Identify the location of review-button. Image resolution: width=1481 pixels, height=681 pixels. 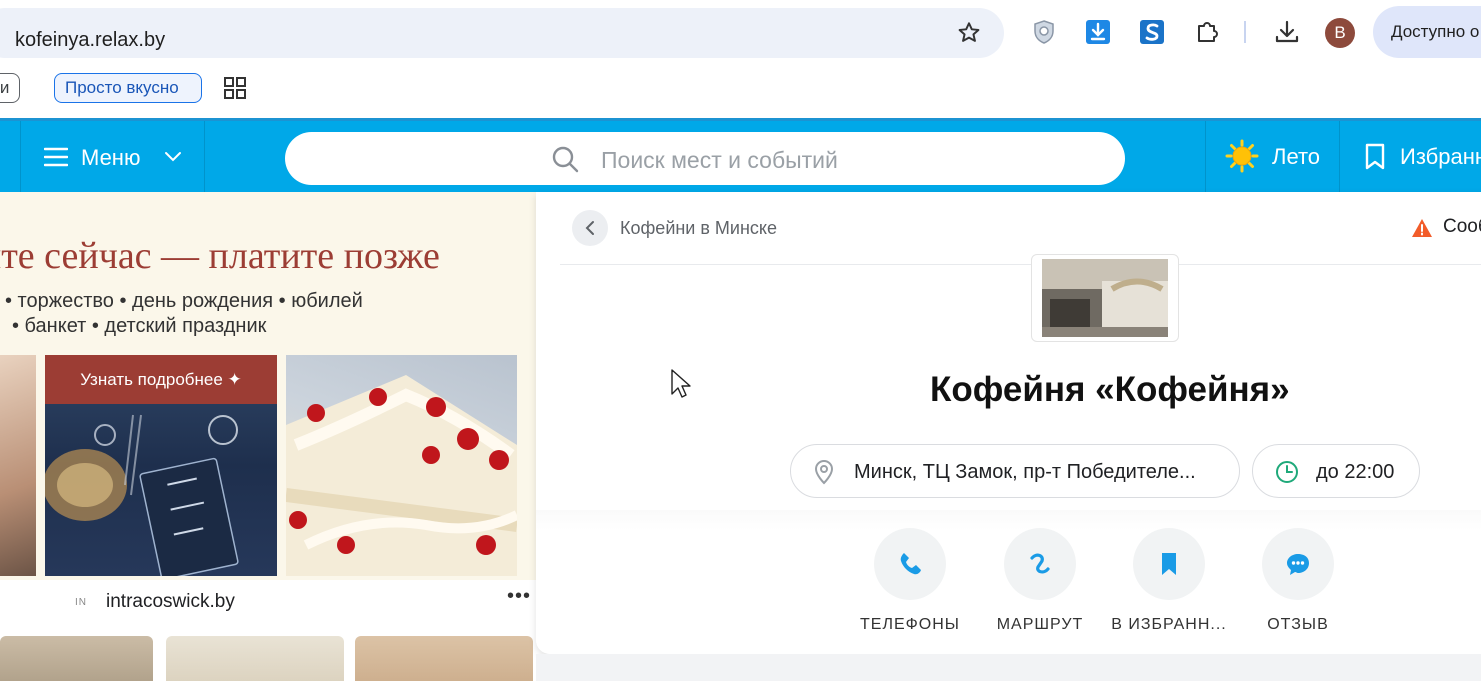
(1298, 564).